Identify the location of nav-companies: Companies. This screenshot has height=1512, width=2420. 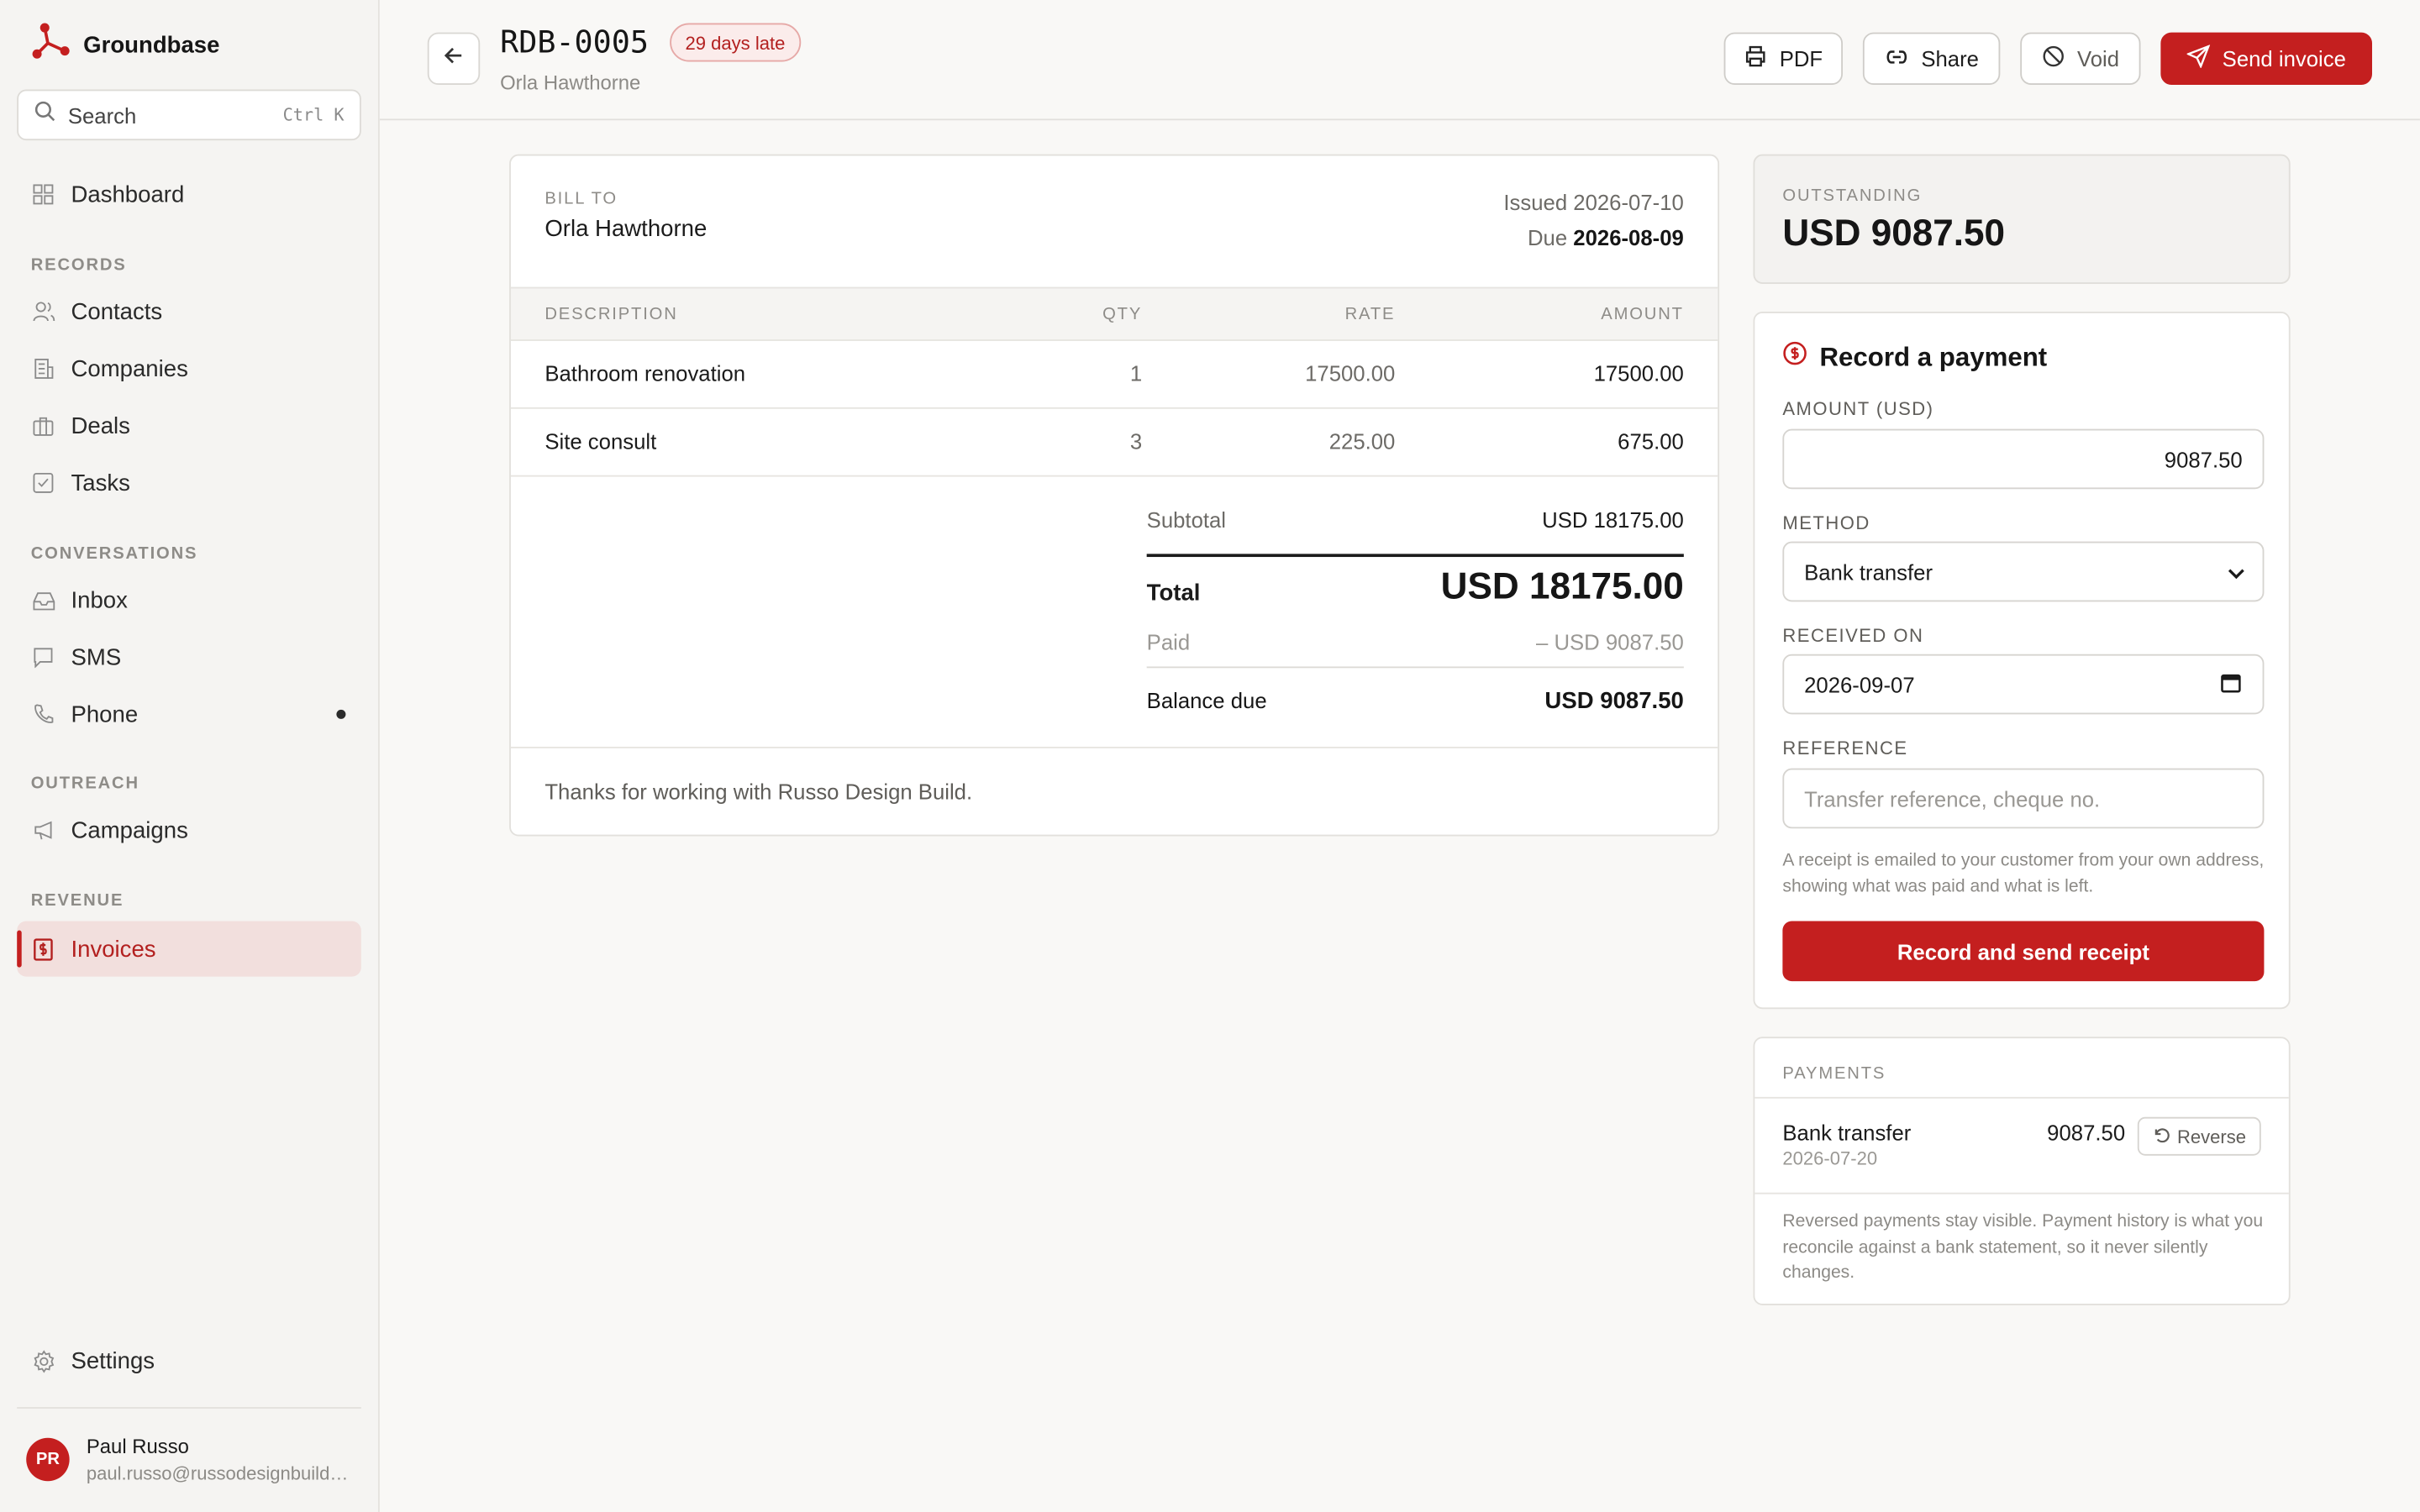
(189, 368).